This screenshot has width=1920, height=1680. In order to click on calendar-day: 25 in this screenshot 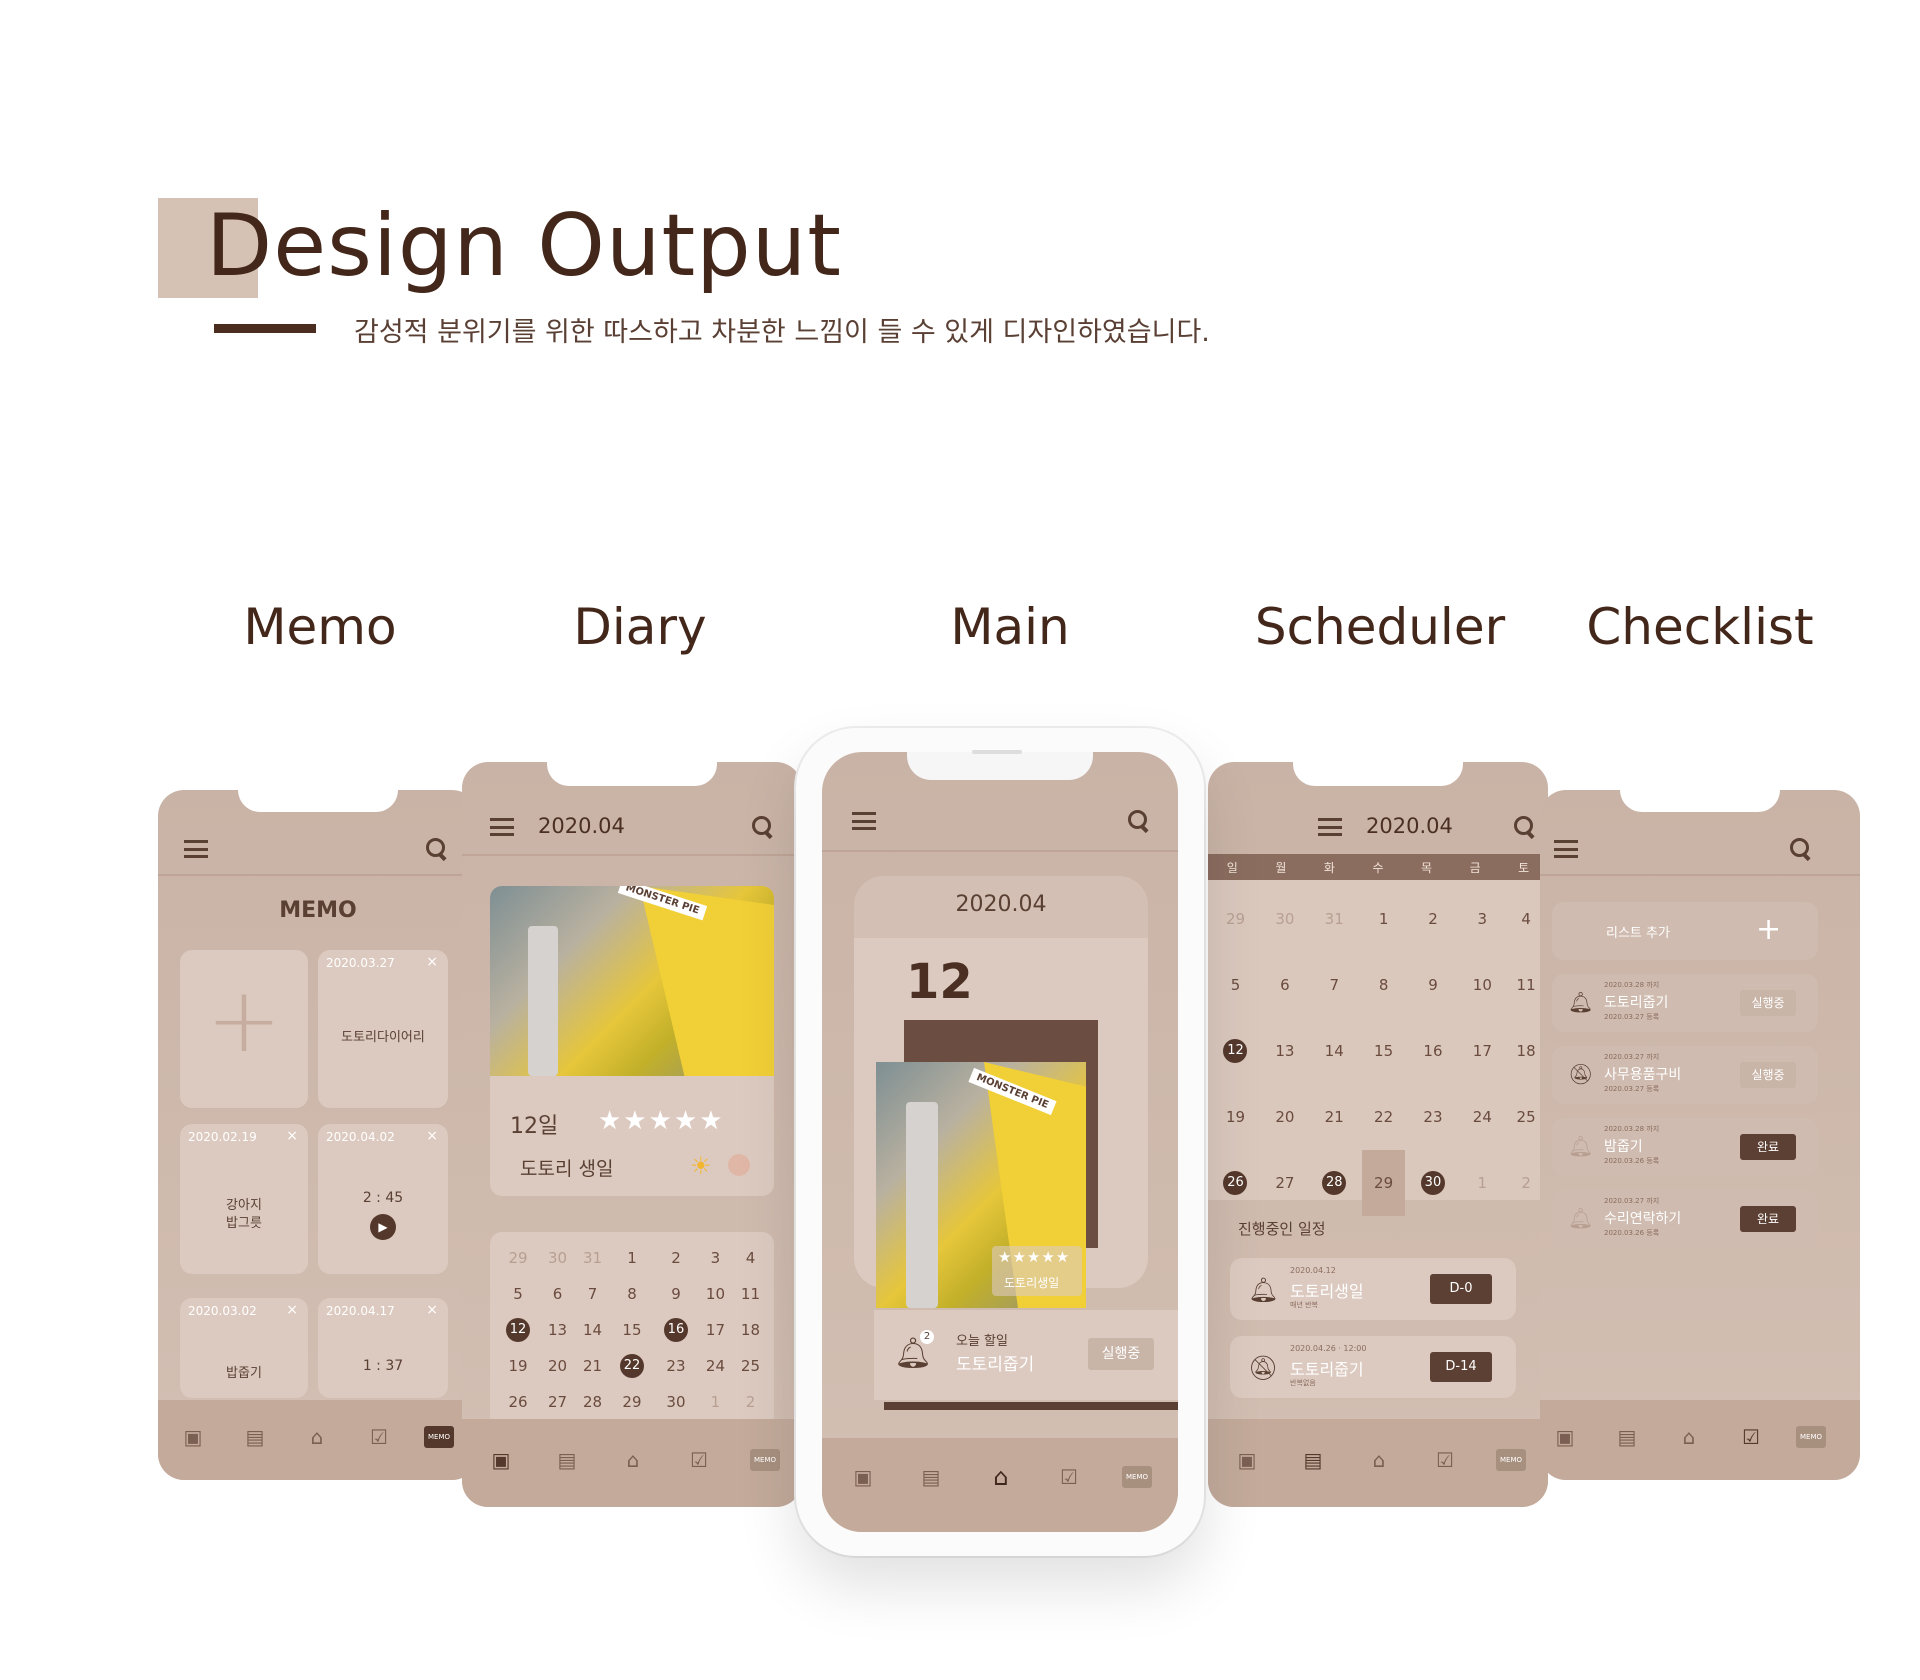, I will do `click(750, 1366)`.